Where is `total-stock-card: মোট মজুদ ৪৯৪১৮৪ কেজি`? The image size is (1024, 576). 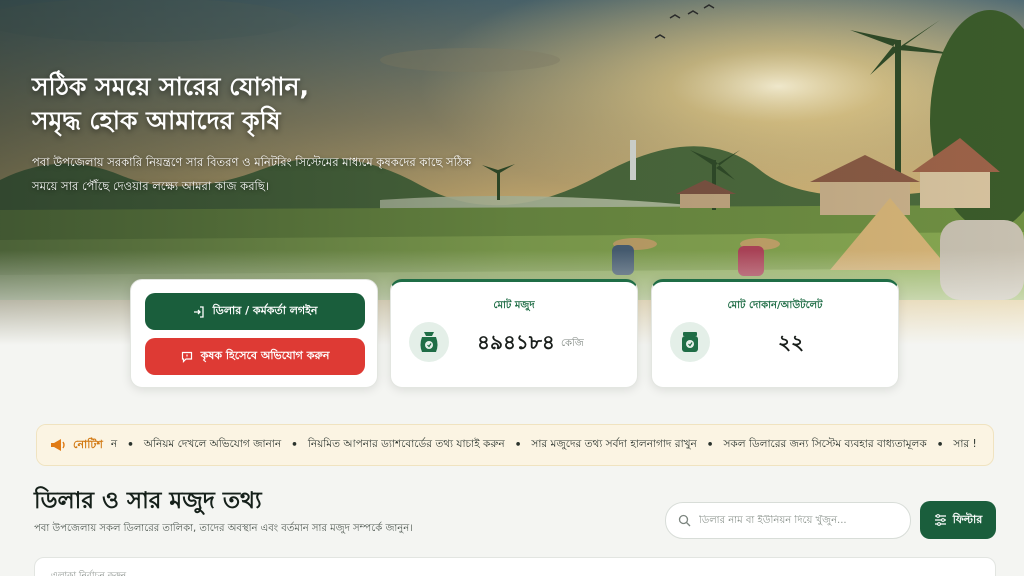 total-stock-card: মোট মজুদ ৪৯৪১৮৪ কেজি is located at coordinates (514, 333).